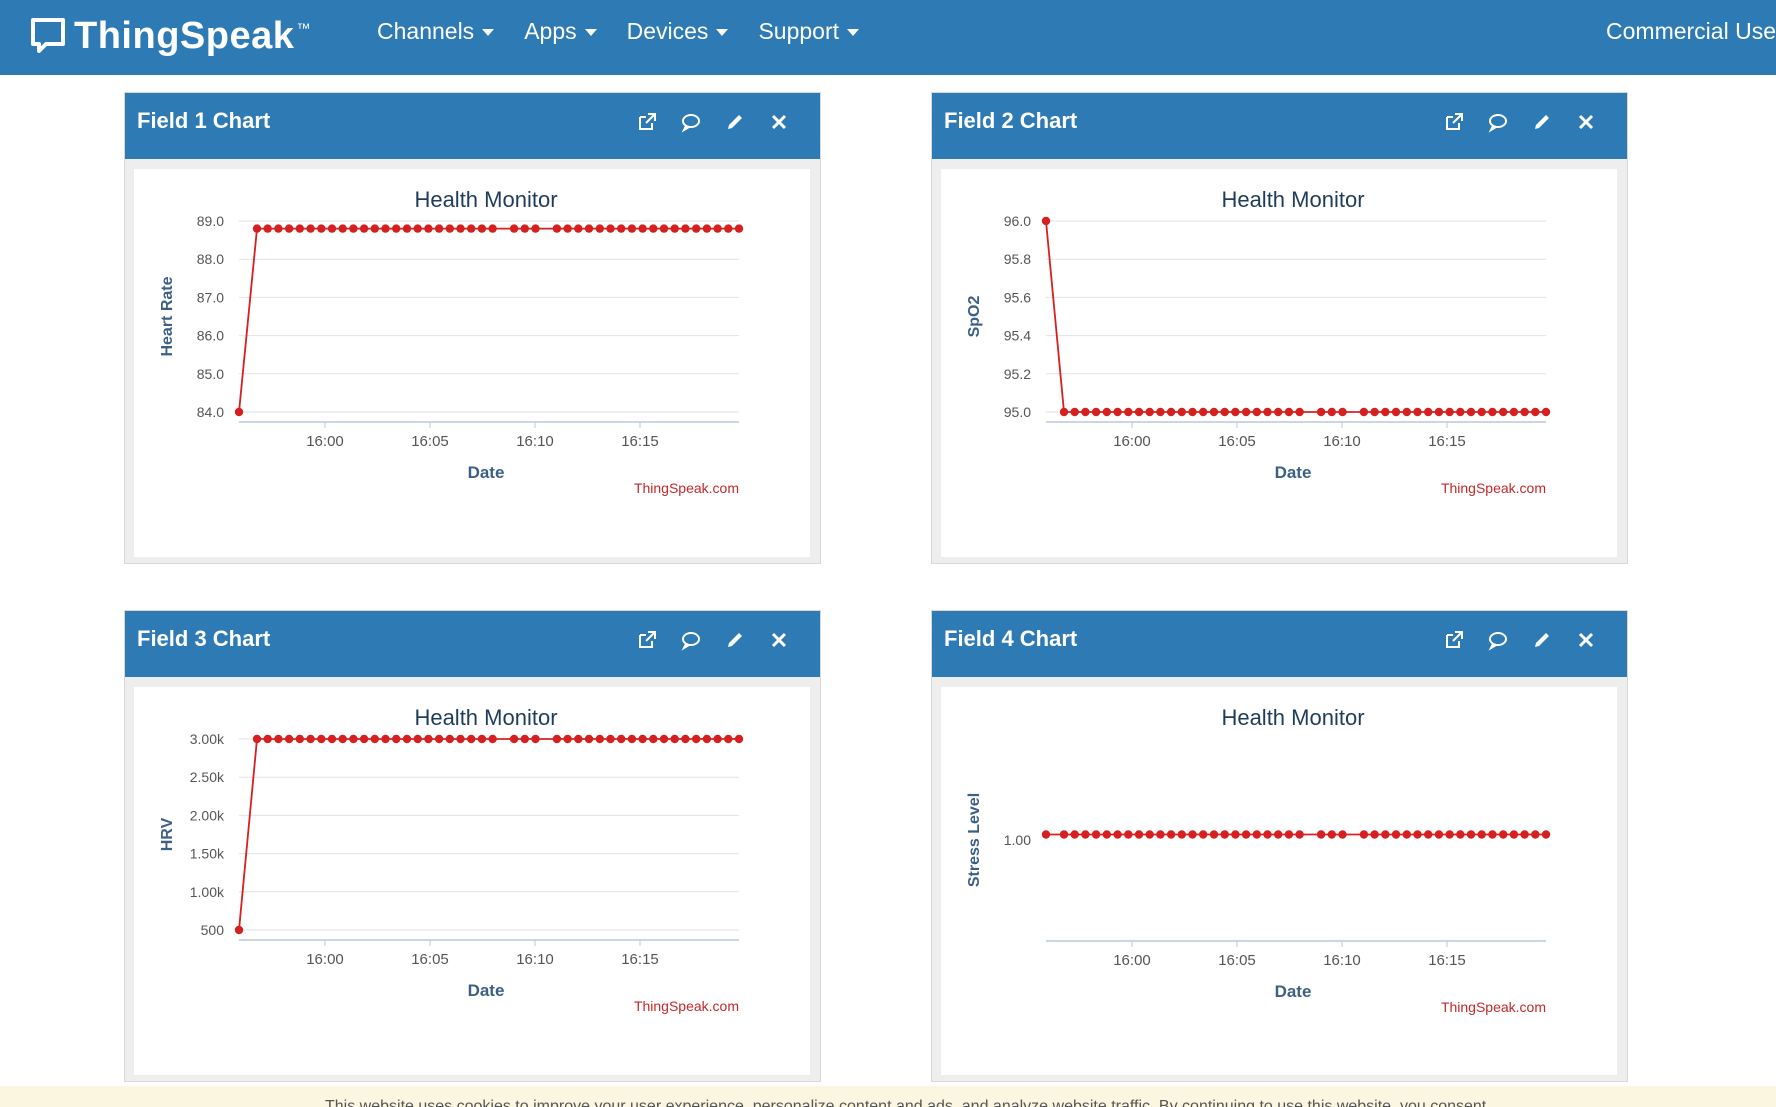 The height and width of the screenshot is (1107, 1776). What do you see at coordinates (207, 739) in the screenshot?
I see `y-tick-label: 3.00k` at bounding box center [207, 739].